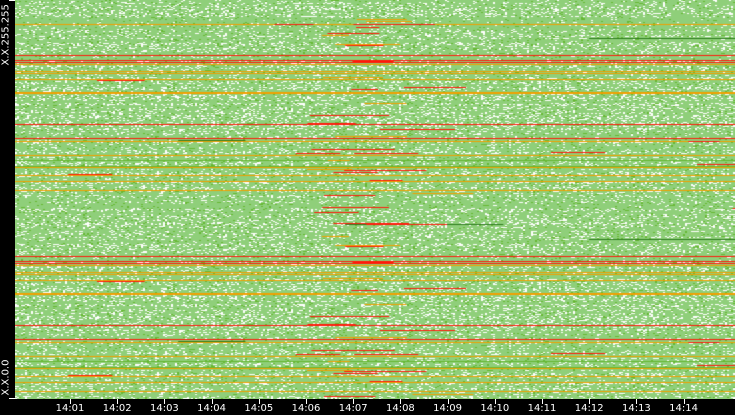 The image size is (735, 415). Describe the element at coordinates (400, 408) in the screenshot. I see `x-tick-label: 14:08` at that location.